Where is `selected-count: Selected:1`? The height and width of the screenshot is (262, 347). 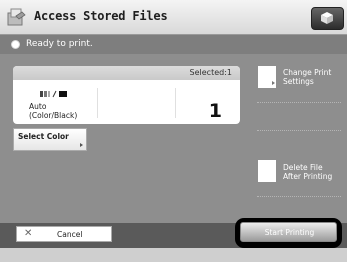
selected-count: Selected:1 is located at coordinates (210, 72).